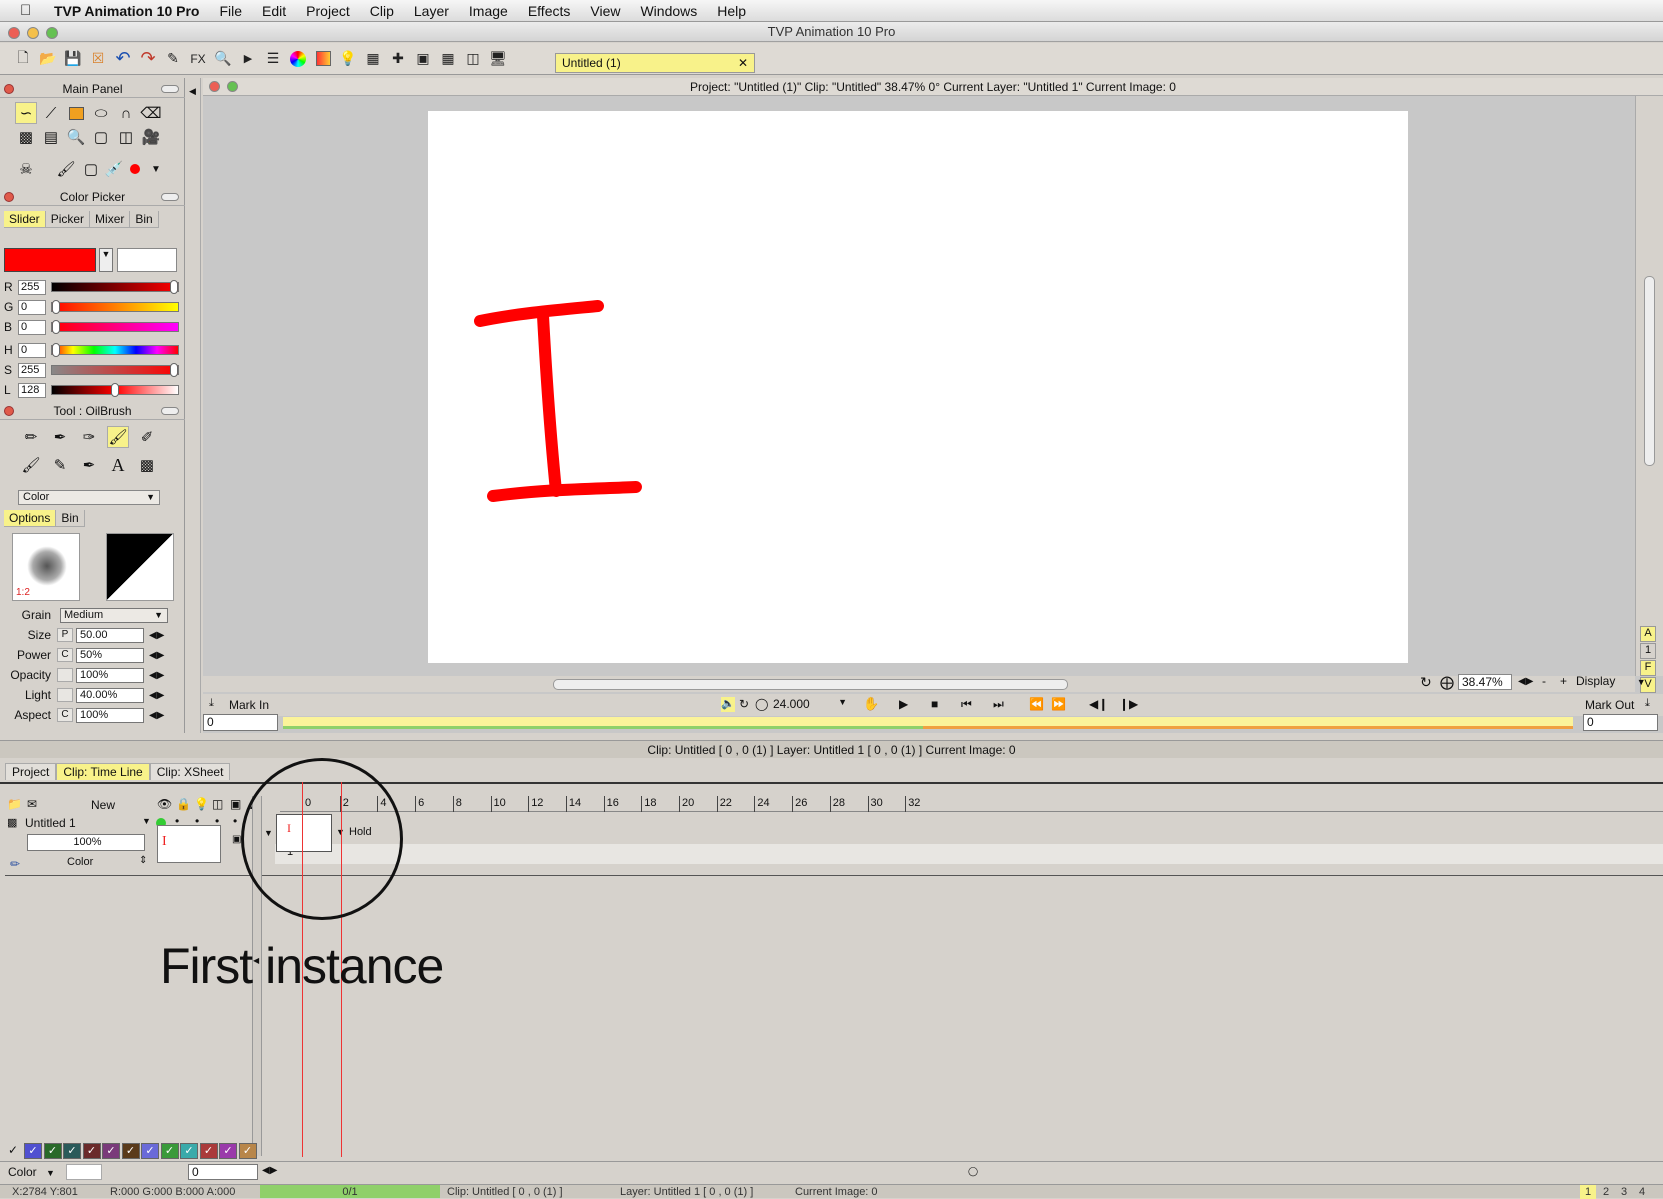 This screenshot has height=1199, width=1663. I want to click on new-layer-button: New, so click(103, 805).